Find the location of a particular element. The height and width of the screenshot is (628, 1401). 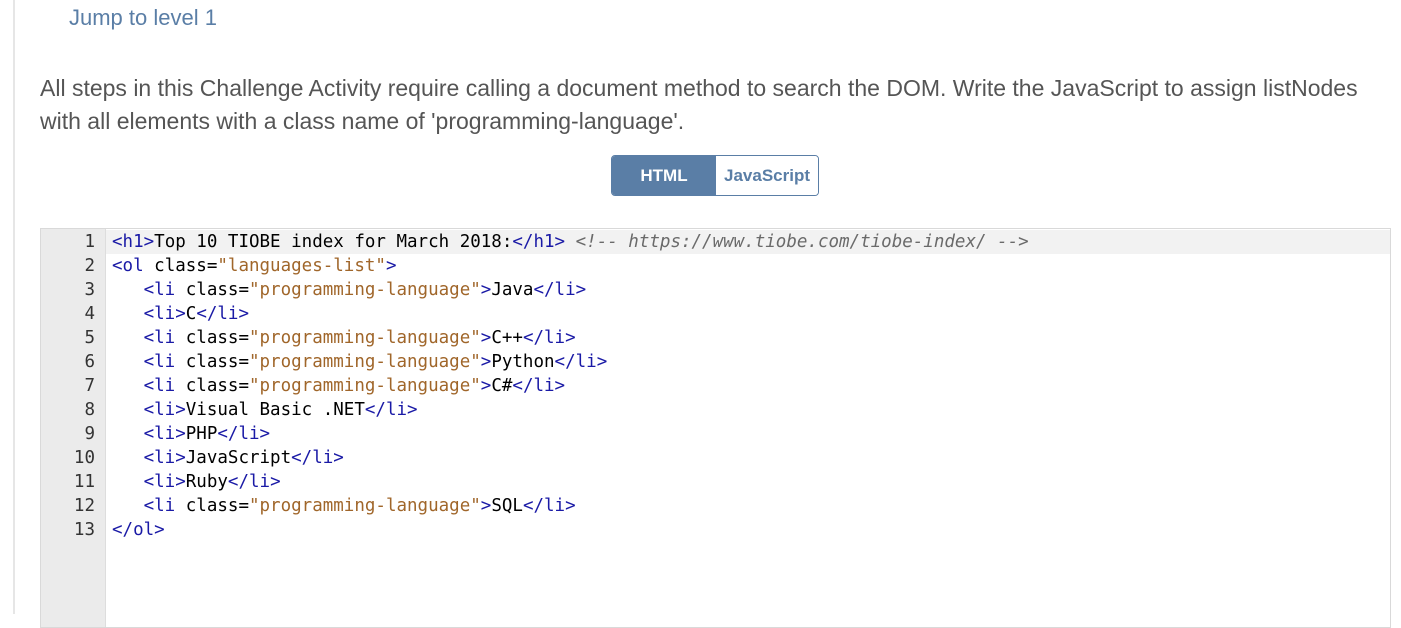

line-number: 12 is located at coordinates (84, 506).